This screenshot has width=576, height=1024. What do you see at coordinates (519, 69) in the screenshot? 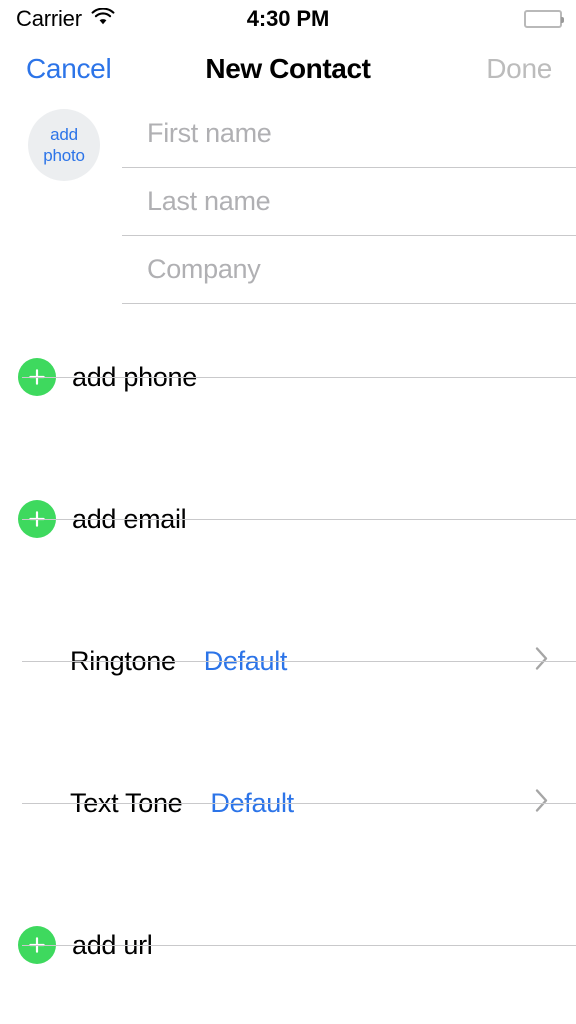
I see `done-button: Done` at bounding box center [519, 69].